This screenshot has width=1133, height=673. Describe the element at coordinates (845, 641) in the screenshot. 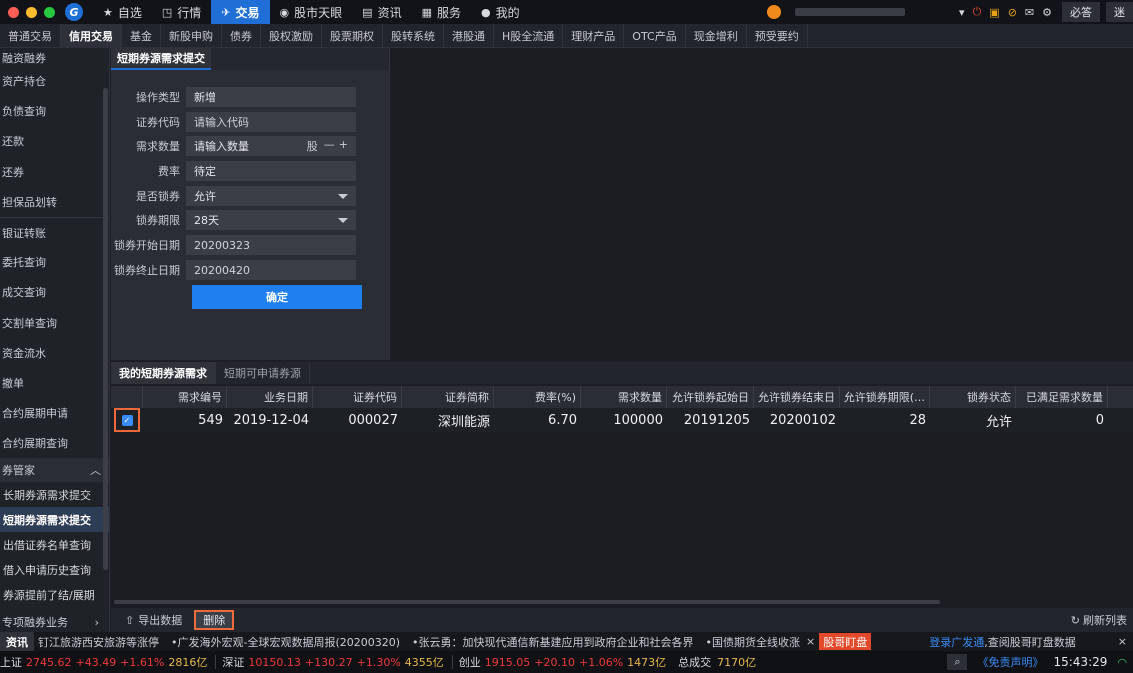

I see `hot-watch-badge: 股哥盯盘` at that location.